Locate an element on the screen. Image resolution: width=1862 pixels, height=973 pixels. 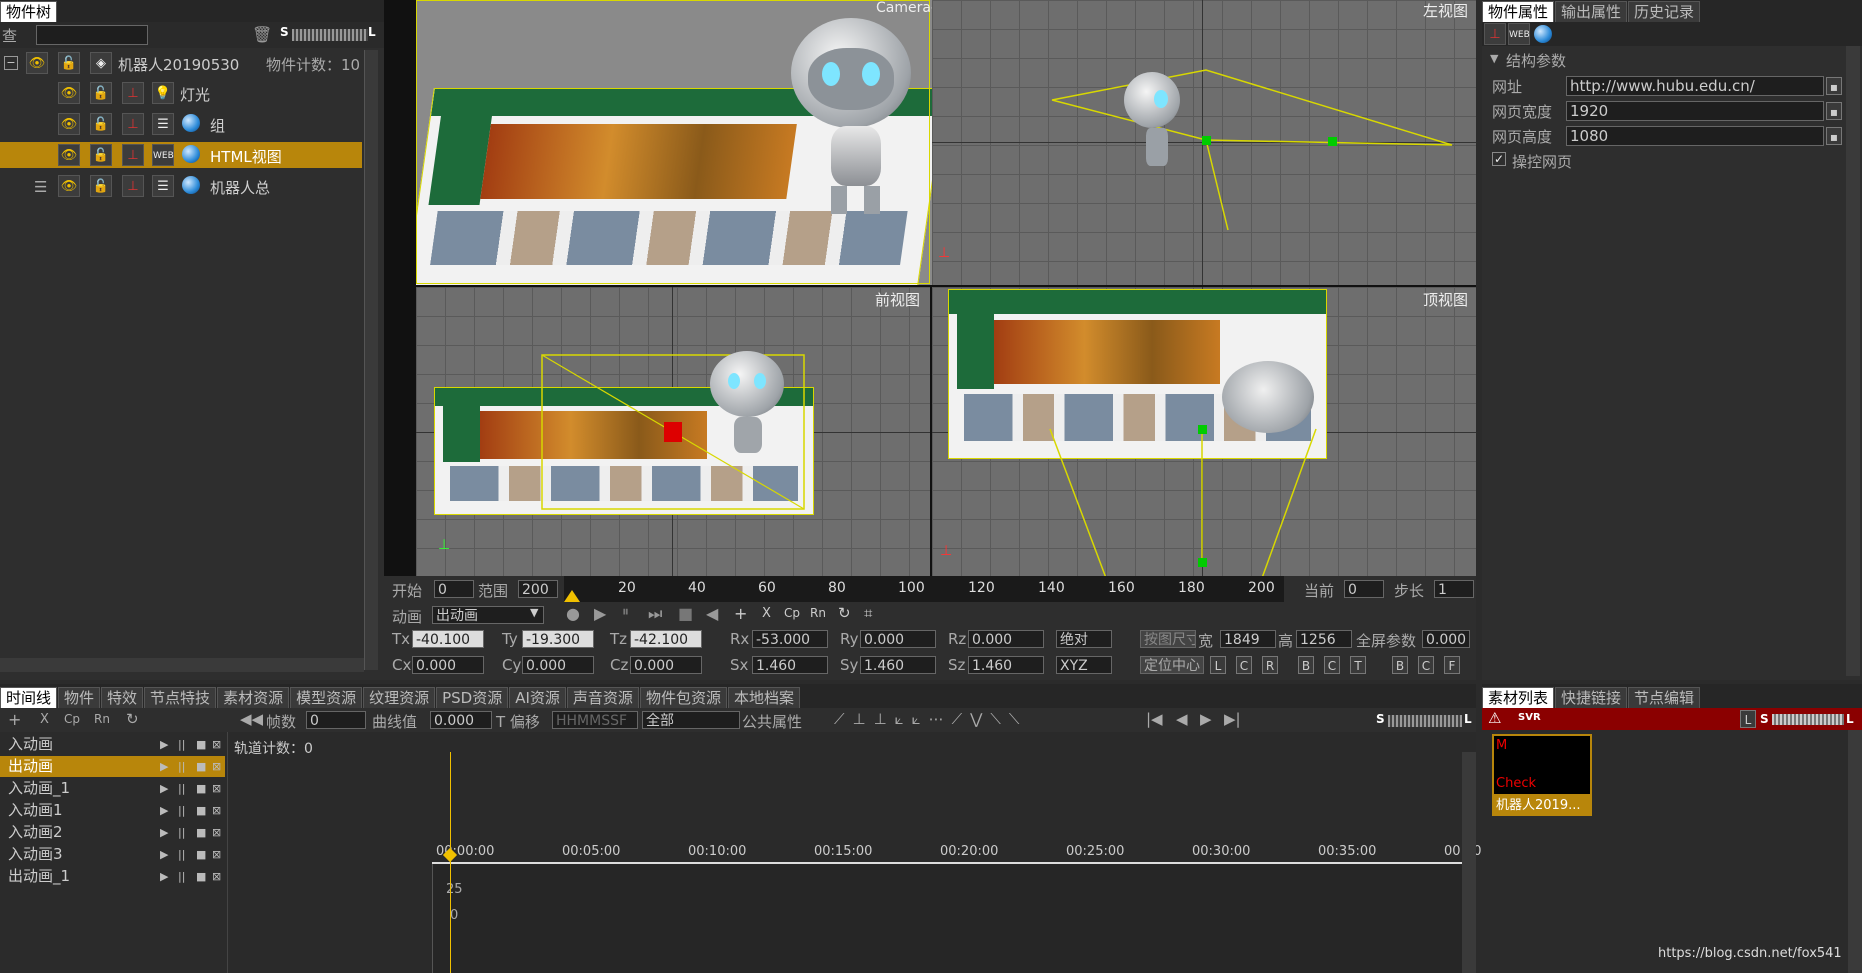
cy-input: 0.000 is located at coordinates (558, 665).